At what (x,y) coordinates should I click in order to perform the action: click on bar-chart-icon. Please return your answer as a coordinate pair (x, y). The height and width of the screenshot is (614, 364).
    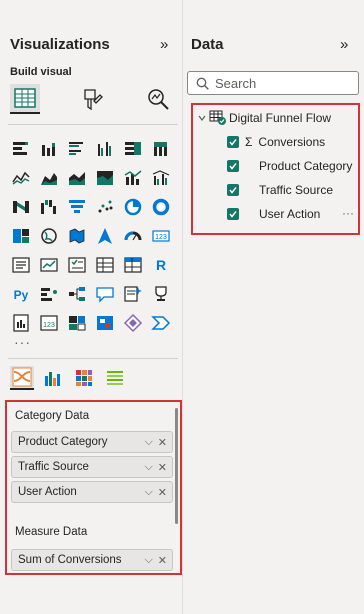
    Looking at the image, I should click on (52, 379).